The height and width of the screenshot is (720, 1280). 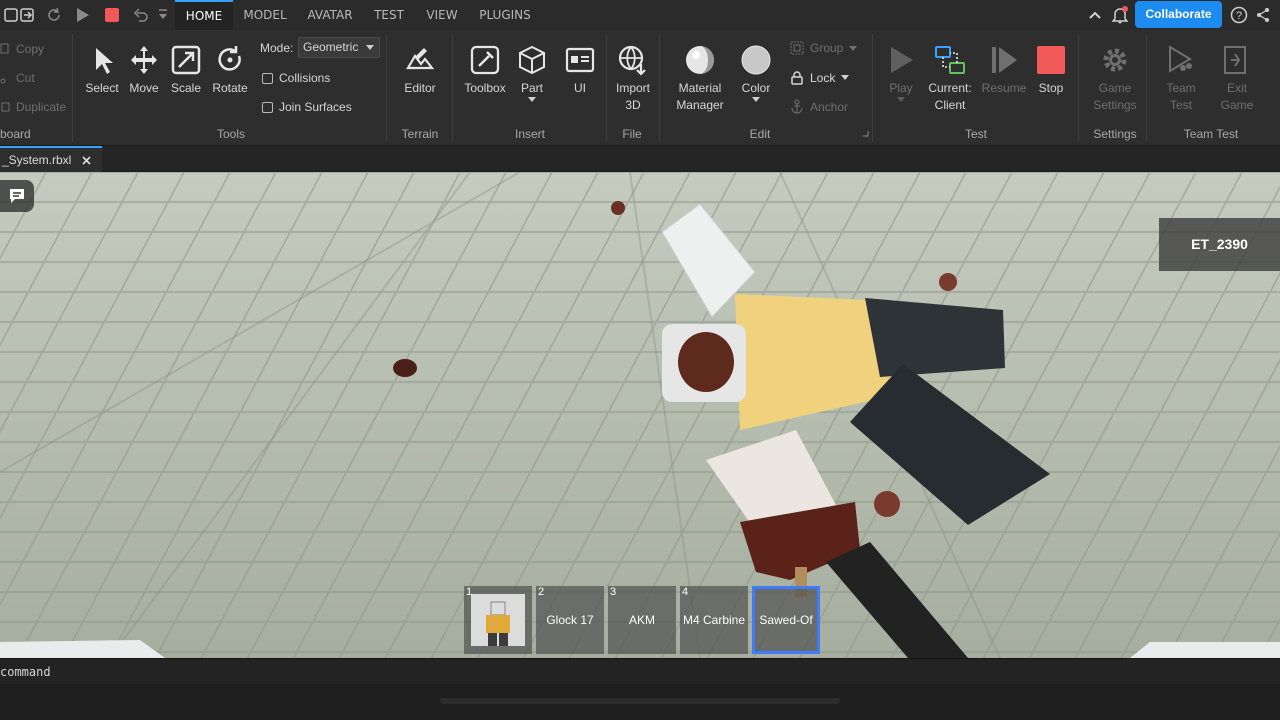 I want to click on hotbar-slot-4: 4 M4 Carbine, so click(x=714, y=620).